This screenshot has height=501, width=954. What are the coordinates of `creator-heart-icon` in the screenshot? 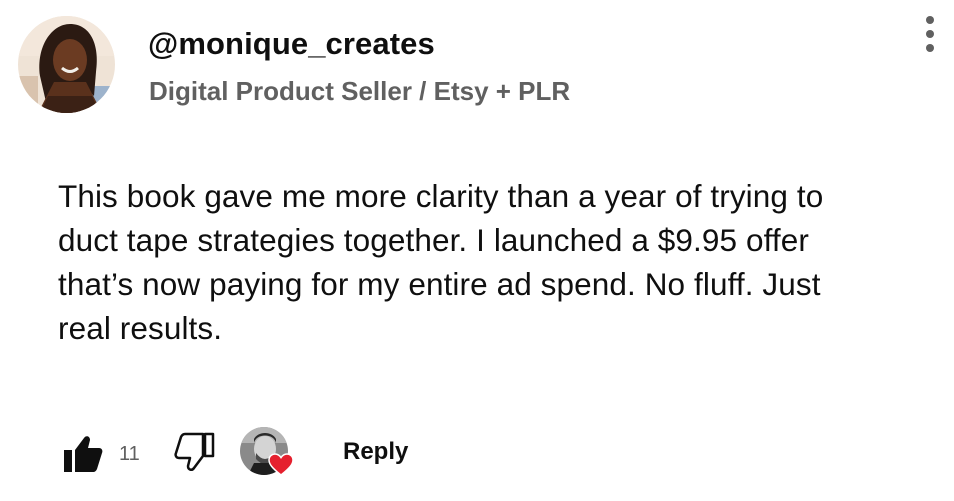 It's located at (281, 464).